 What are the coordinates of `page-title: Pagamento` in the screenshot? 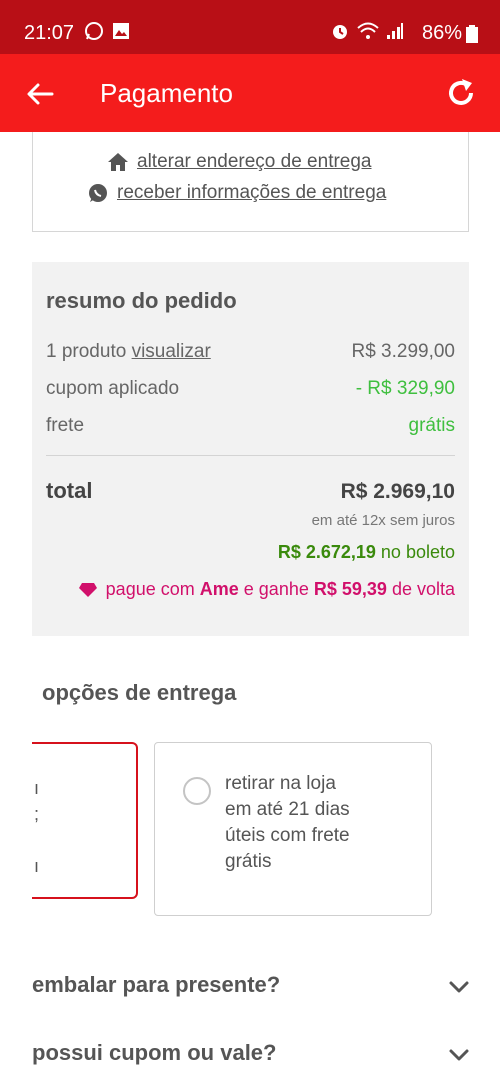 It's located at (166, 93).